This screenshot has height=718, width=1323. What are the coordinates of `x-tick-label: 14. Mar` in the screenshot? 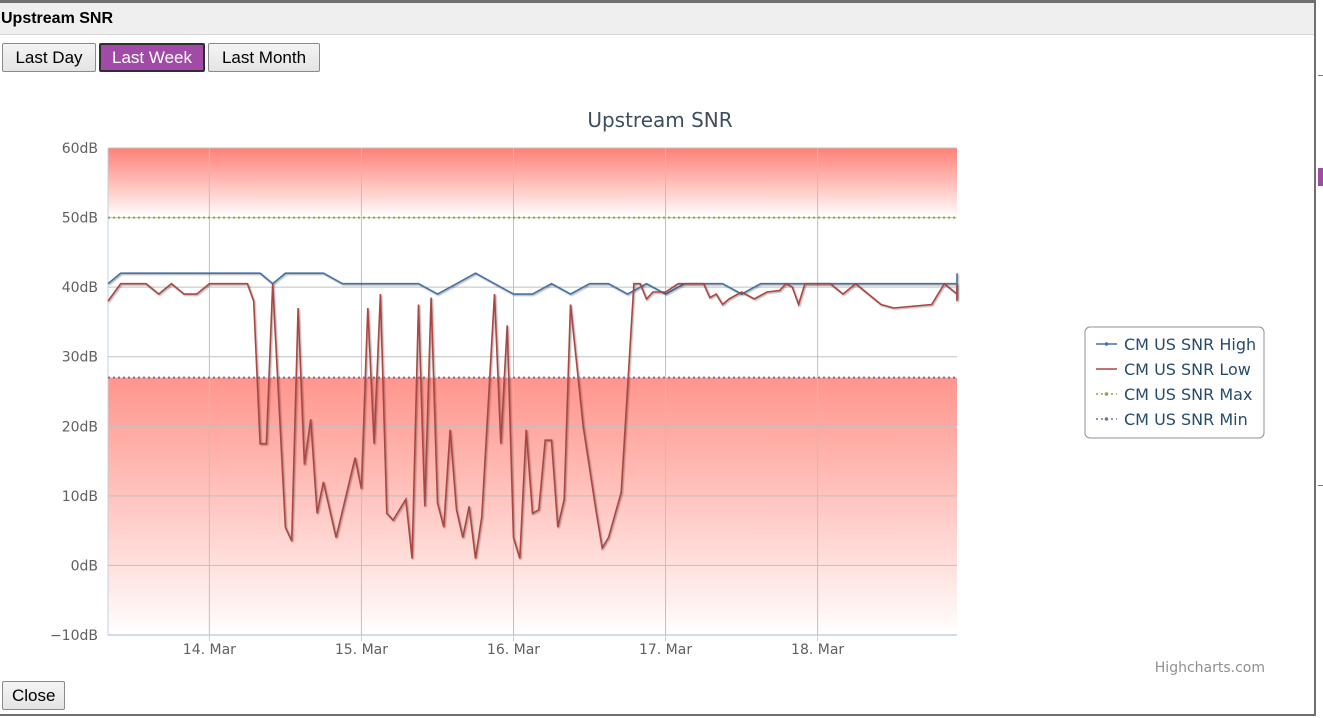 It's located at (209, 650).